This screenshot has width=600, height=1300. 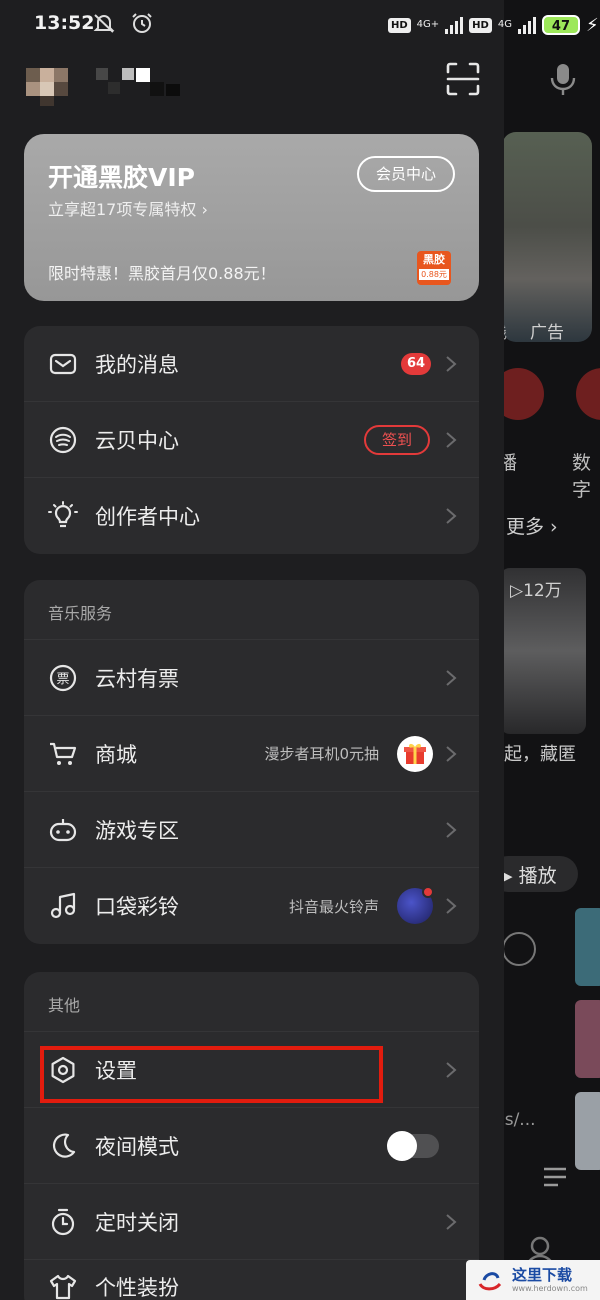 I want to click on section-heading: 其他, so click(x=251, y=1002).